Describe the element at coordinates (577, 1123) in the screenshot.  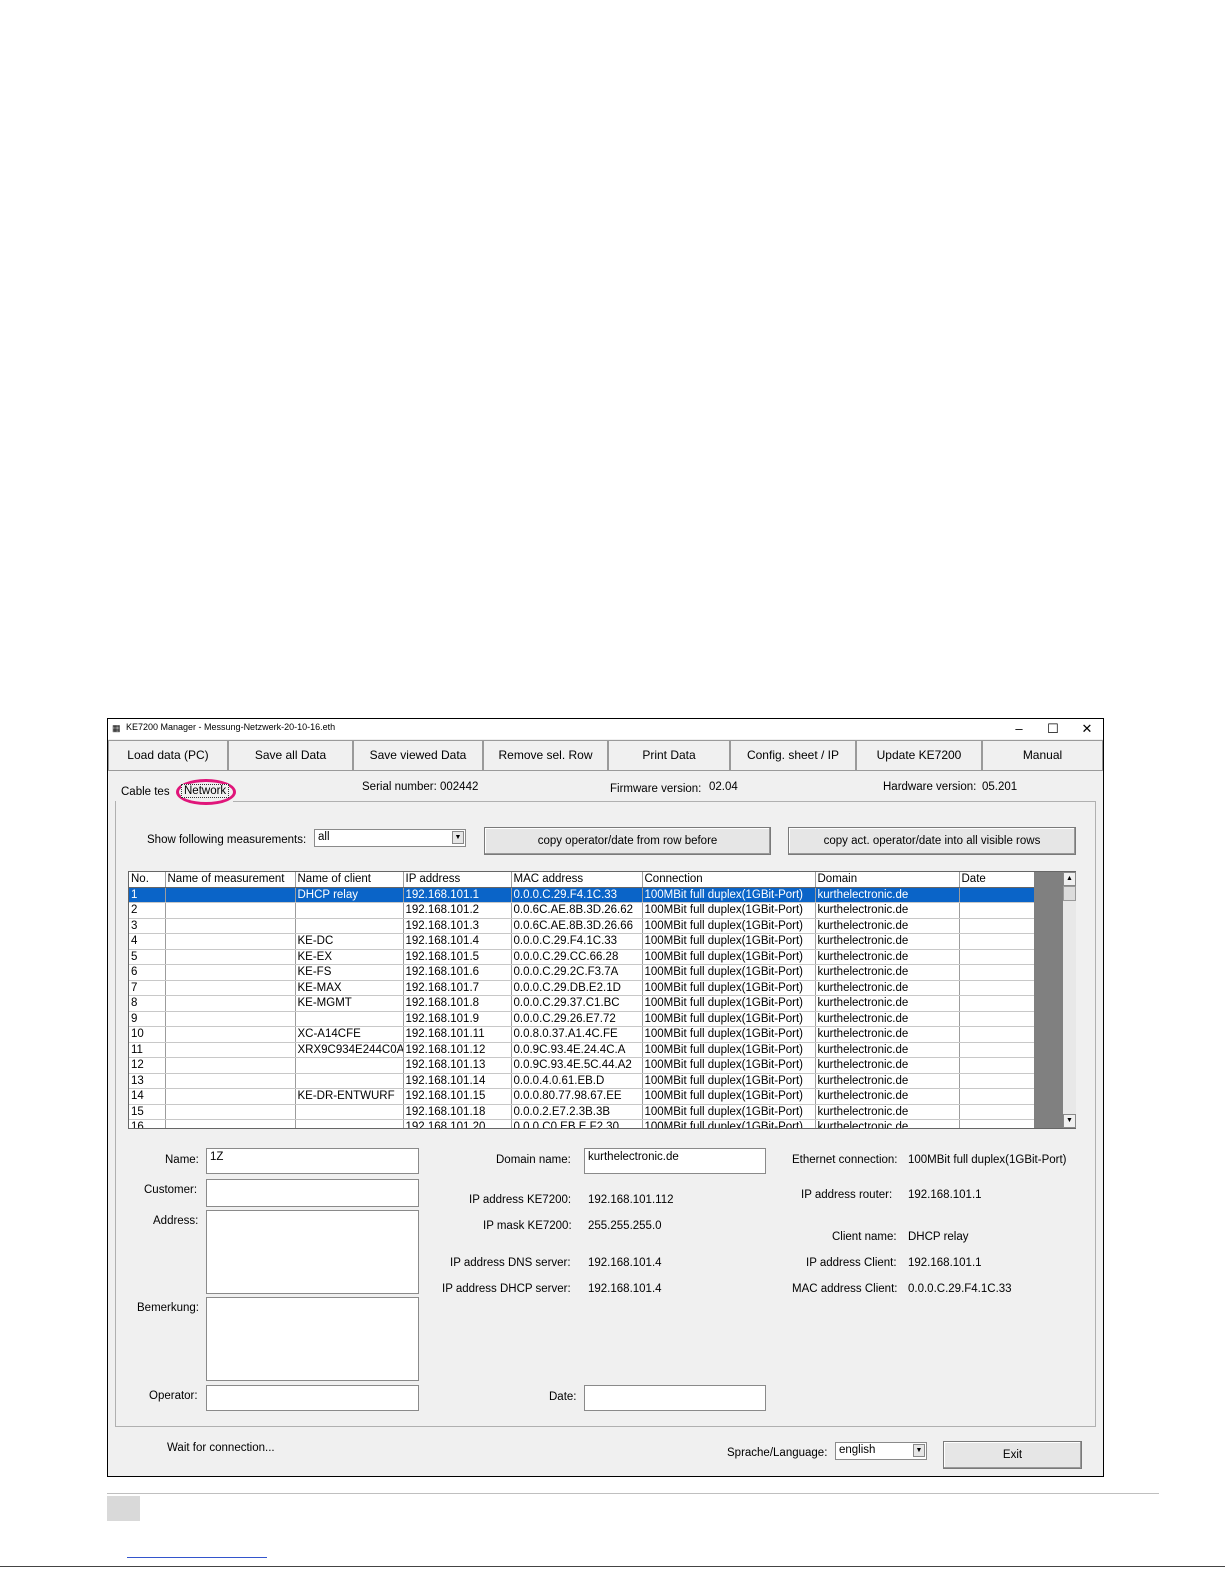
I see `table-cell: 0.0.0.C0.EB.E.F2.30` at that location.